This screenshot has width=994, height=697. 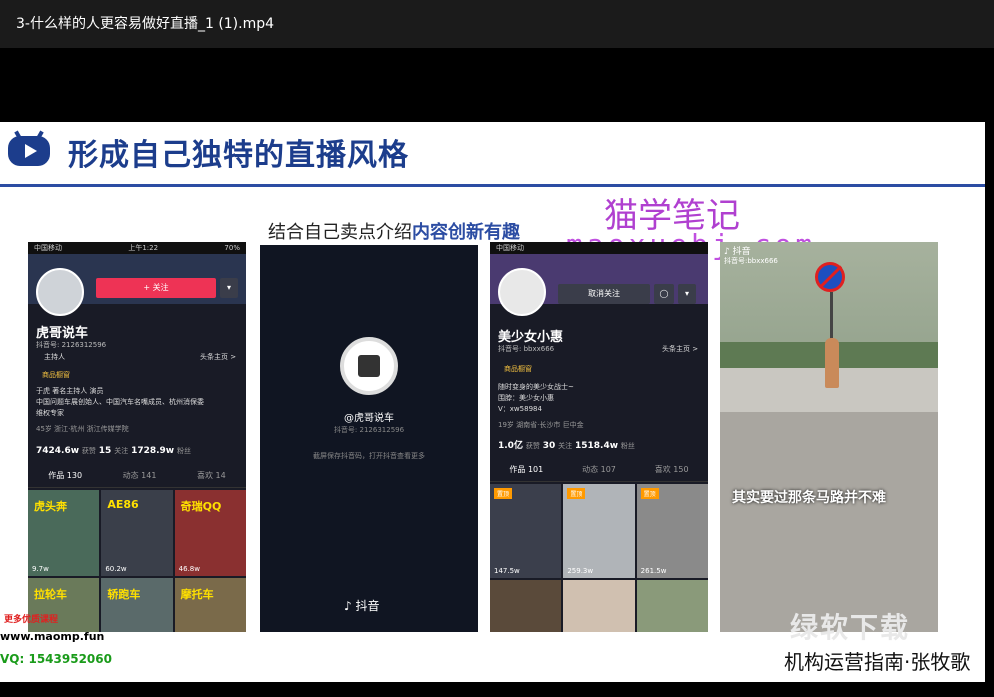 I want to click on subtitle-a: 结合自己卖点介绍, so click(x=340, y=232).